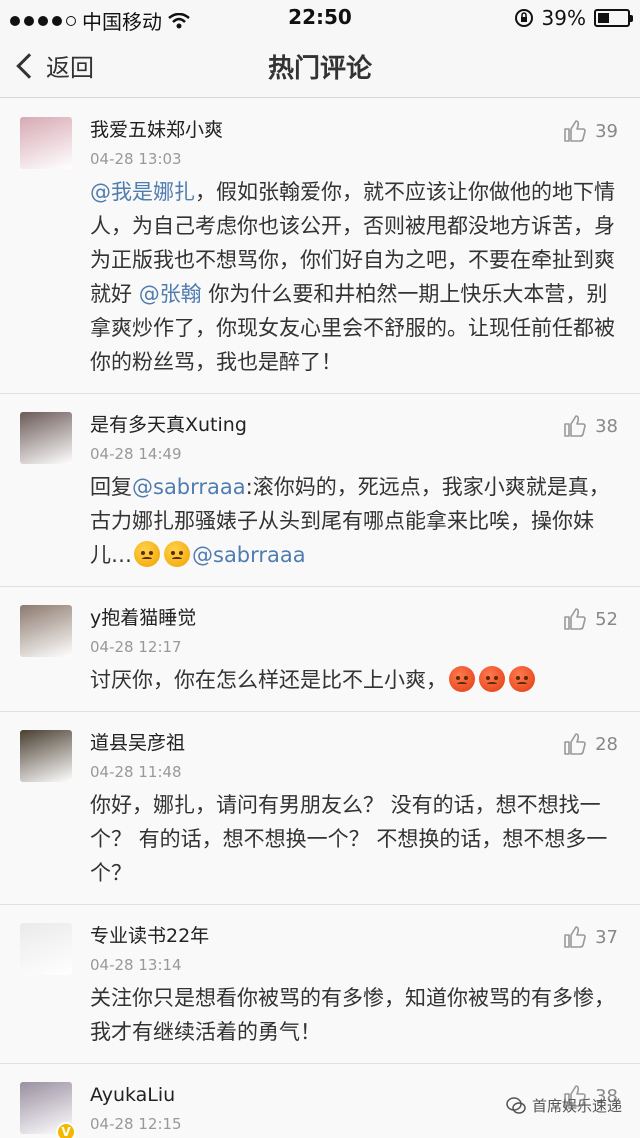  Describe the element at coordinates (136, 965) in the screenshot. I see `comment-time: 04-28 13:14` at that location.